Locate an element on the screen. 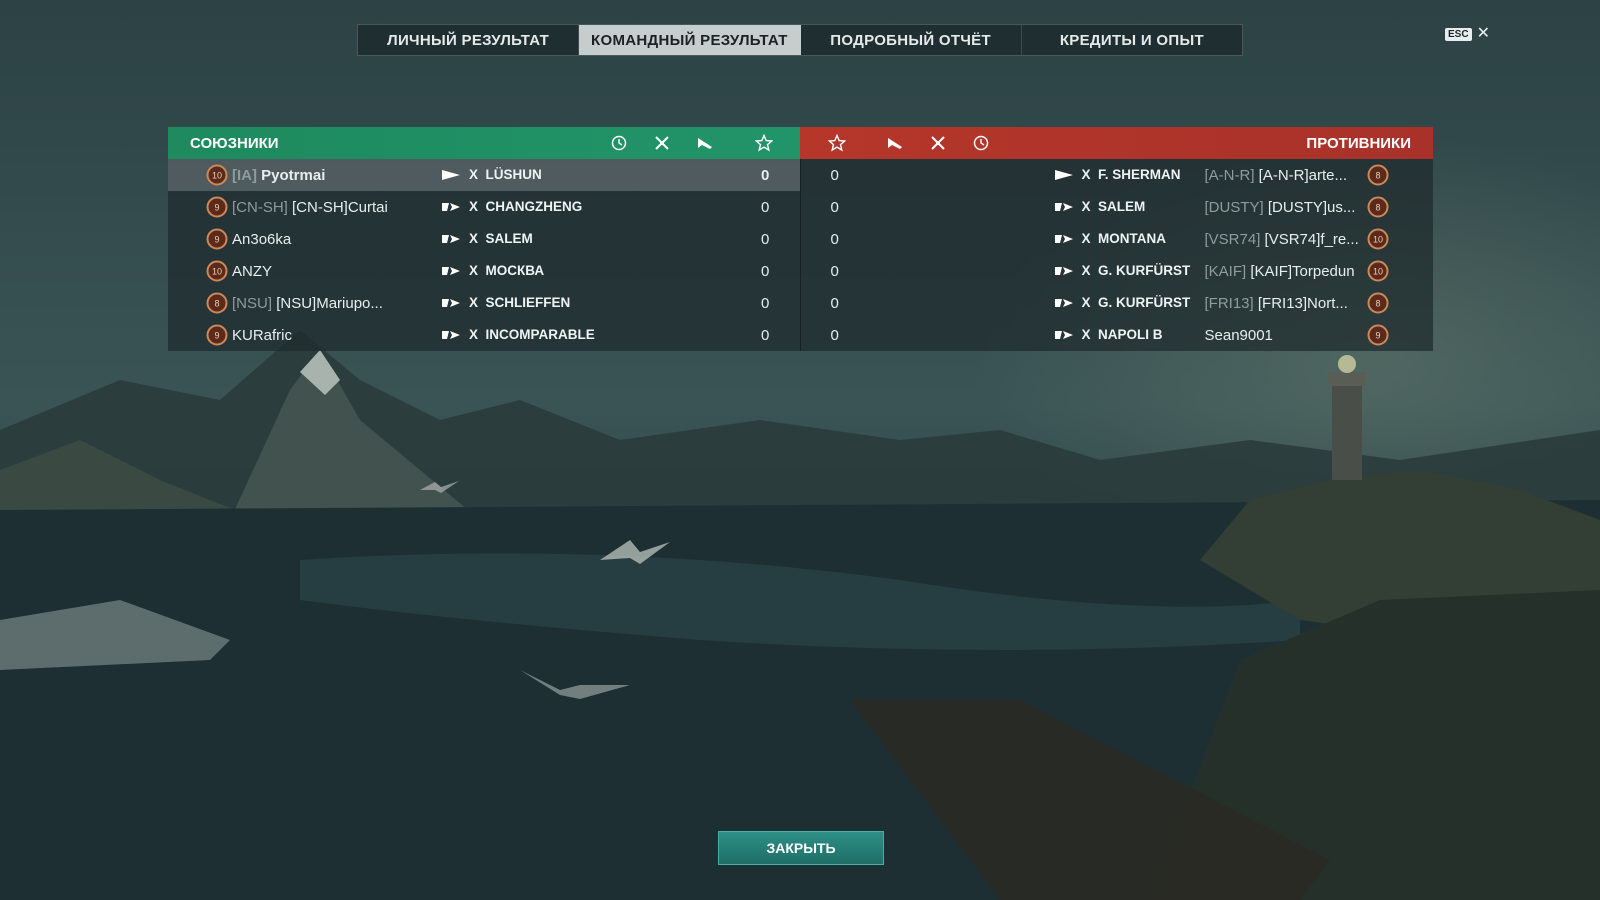 Image resolution: width=1600 pixels, height=900 pixels. player-row: 10 ANZY X МОСКВА 0 is located at coordinates (484, 271).